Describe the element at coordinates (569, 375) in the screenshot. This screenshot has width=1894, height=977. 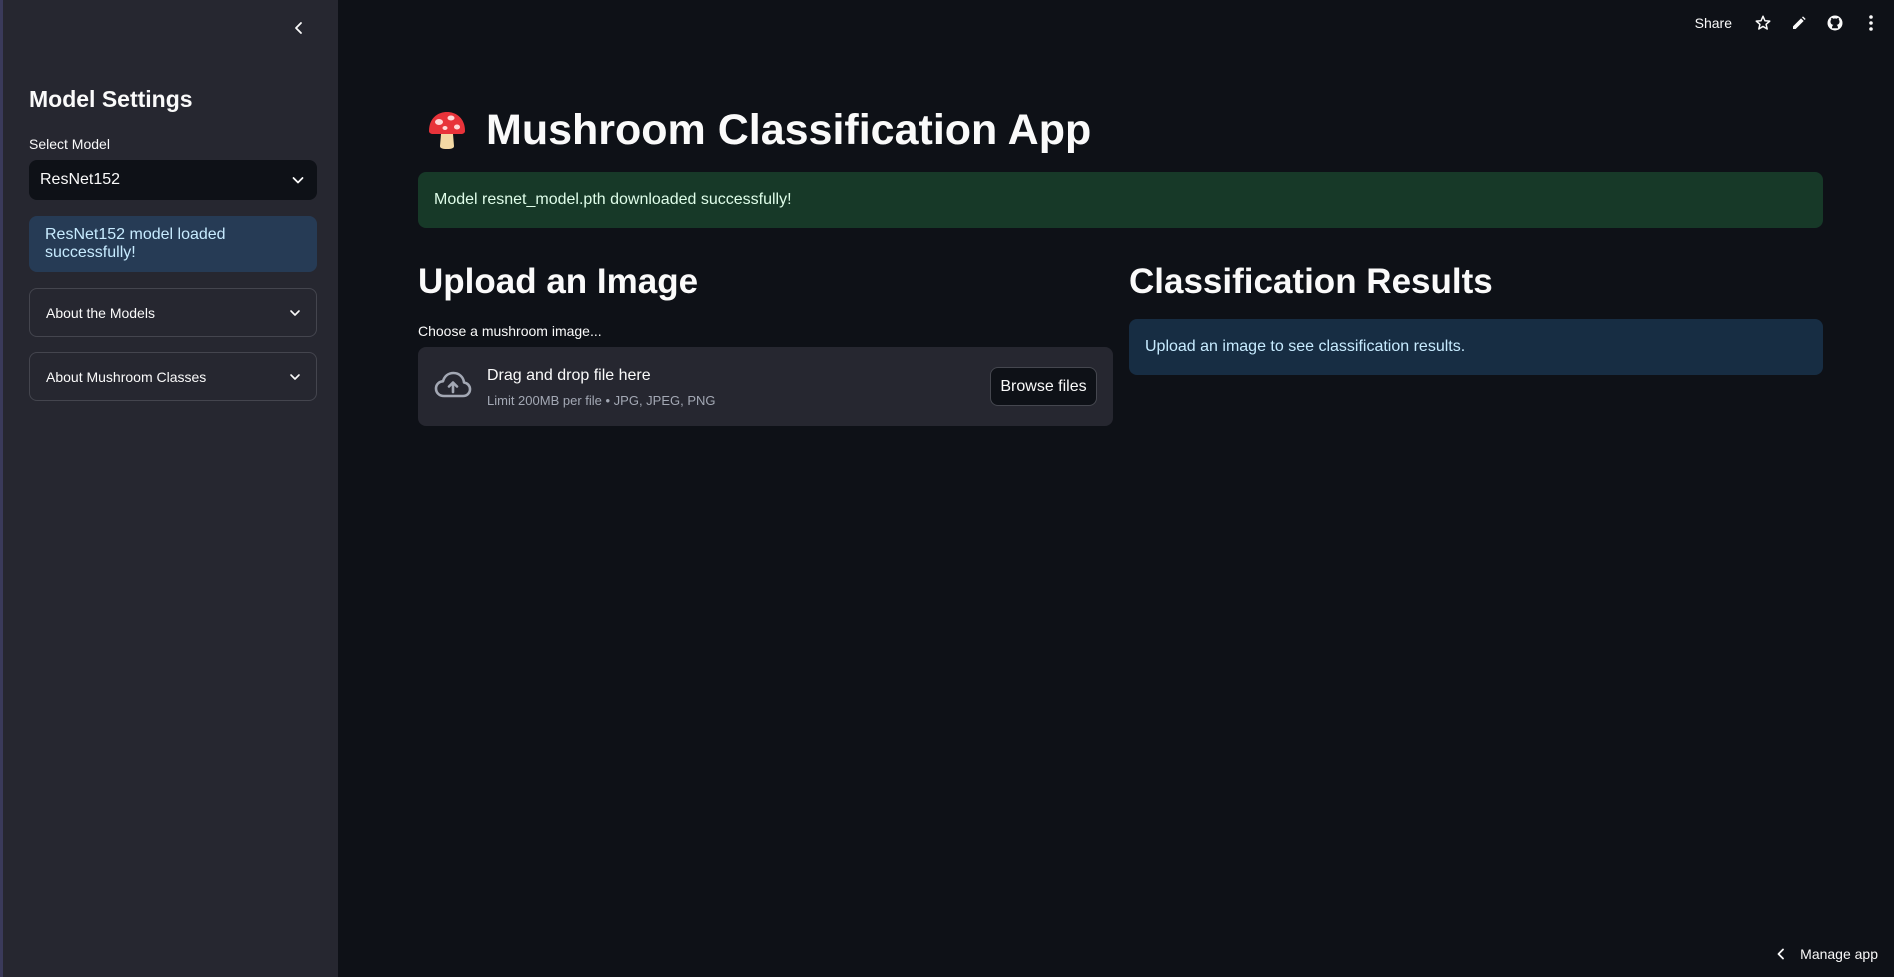
I see `dropzone-title: Drag and drop file here` at that location.